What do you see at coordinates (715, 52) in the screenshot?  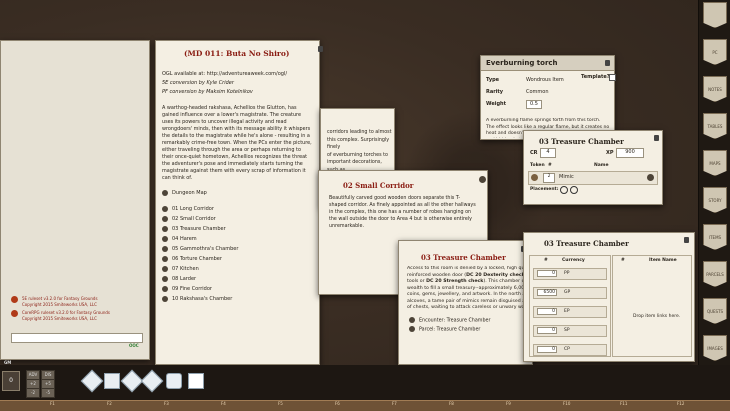 I see `sidebar-button: PC` at bounding box center [715, 52].